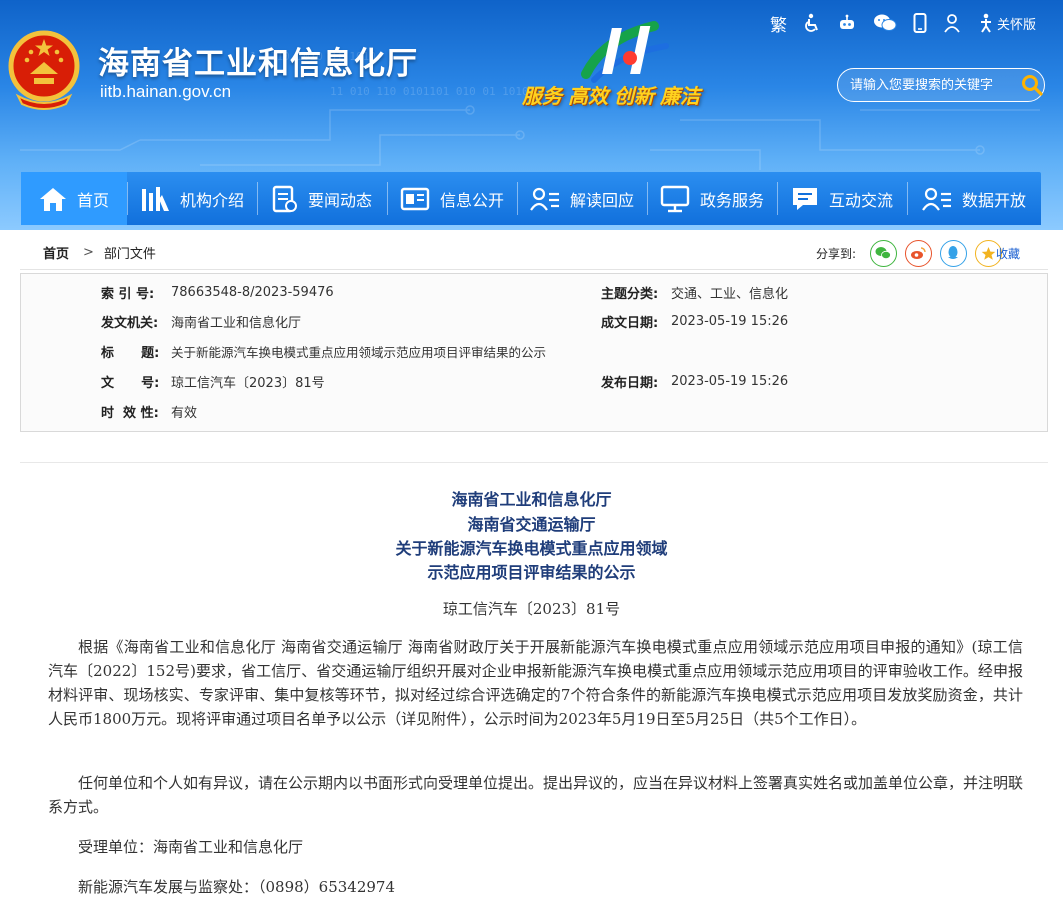 The height and width of the screenshot is (904, 1063). What do you see at coordinates (804, 198) in the screenshot?
I see `chat-icon` at bounding box center [804, 198].